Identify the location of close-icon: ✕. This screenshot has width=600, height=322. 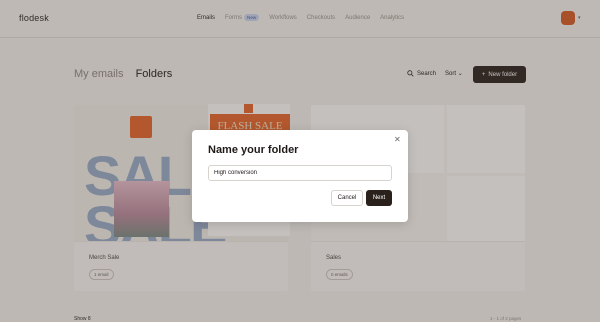
(397, 139).